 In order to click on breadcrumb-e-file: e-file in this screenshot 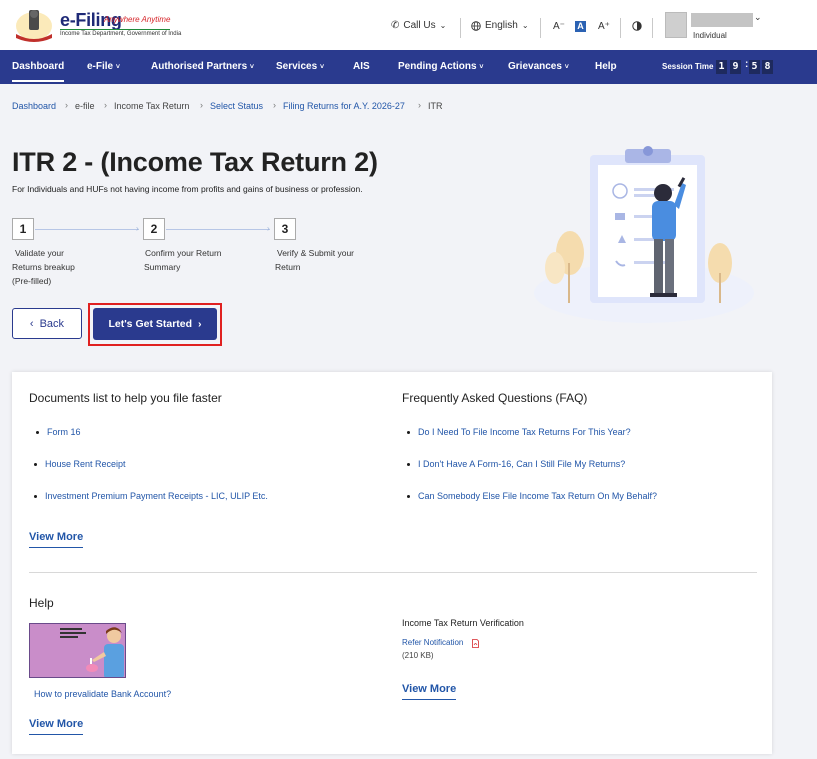, I will do `click(85, 106)`.